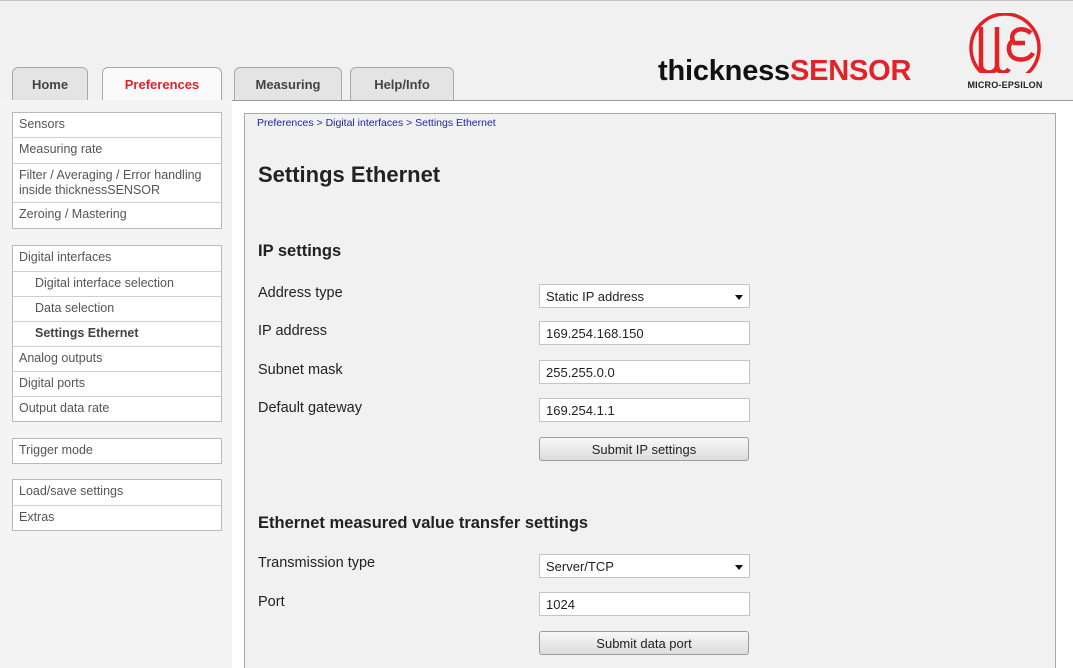 The image size is (1073, 668). I want to click on tab-measuring: Measuring, so click(288, 83).